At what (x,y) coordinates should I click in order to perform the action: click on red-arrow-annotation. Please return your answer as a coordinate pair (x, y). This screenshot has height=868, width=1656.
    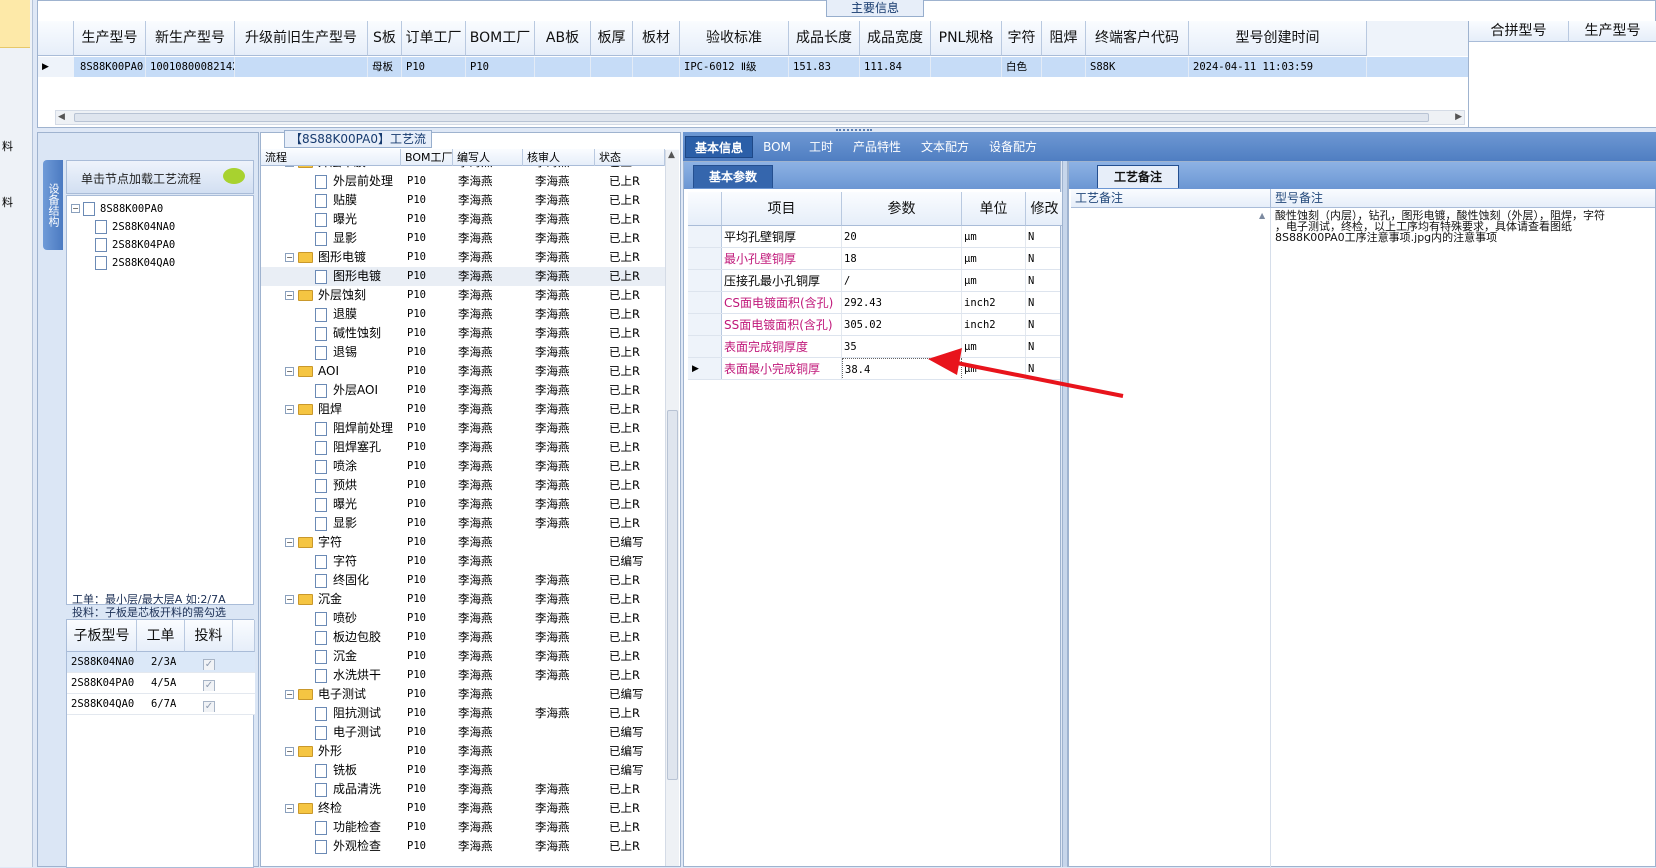
    Looking at the image, I should click on (1026, 373).